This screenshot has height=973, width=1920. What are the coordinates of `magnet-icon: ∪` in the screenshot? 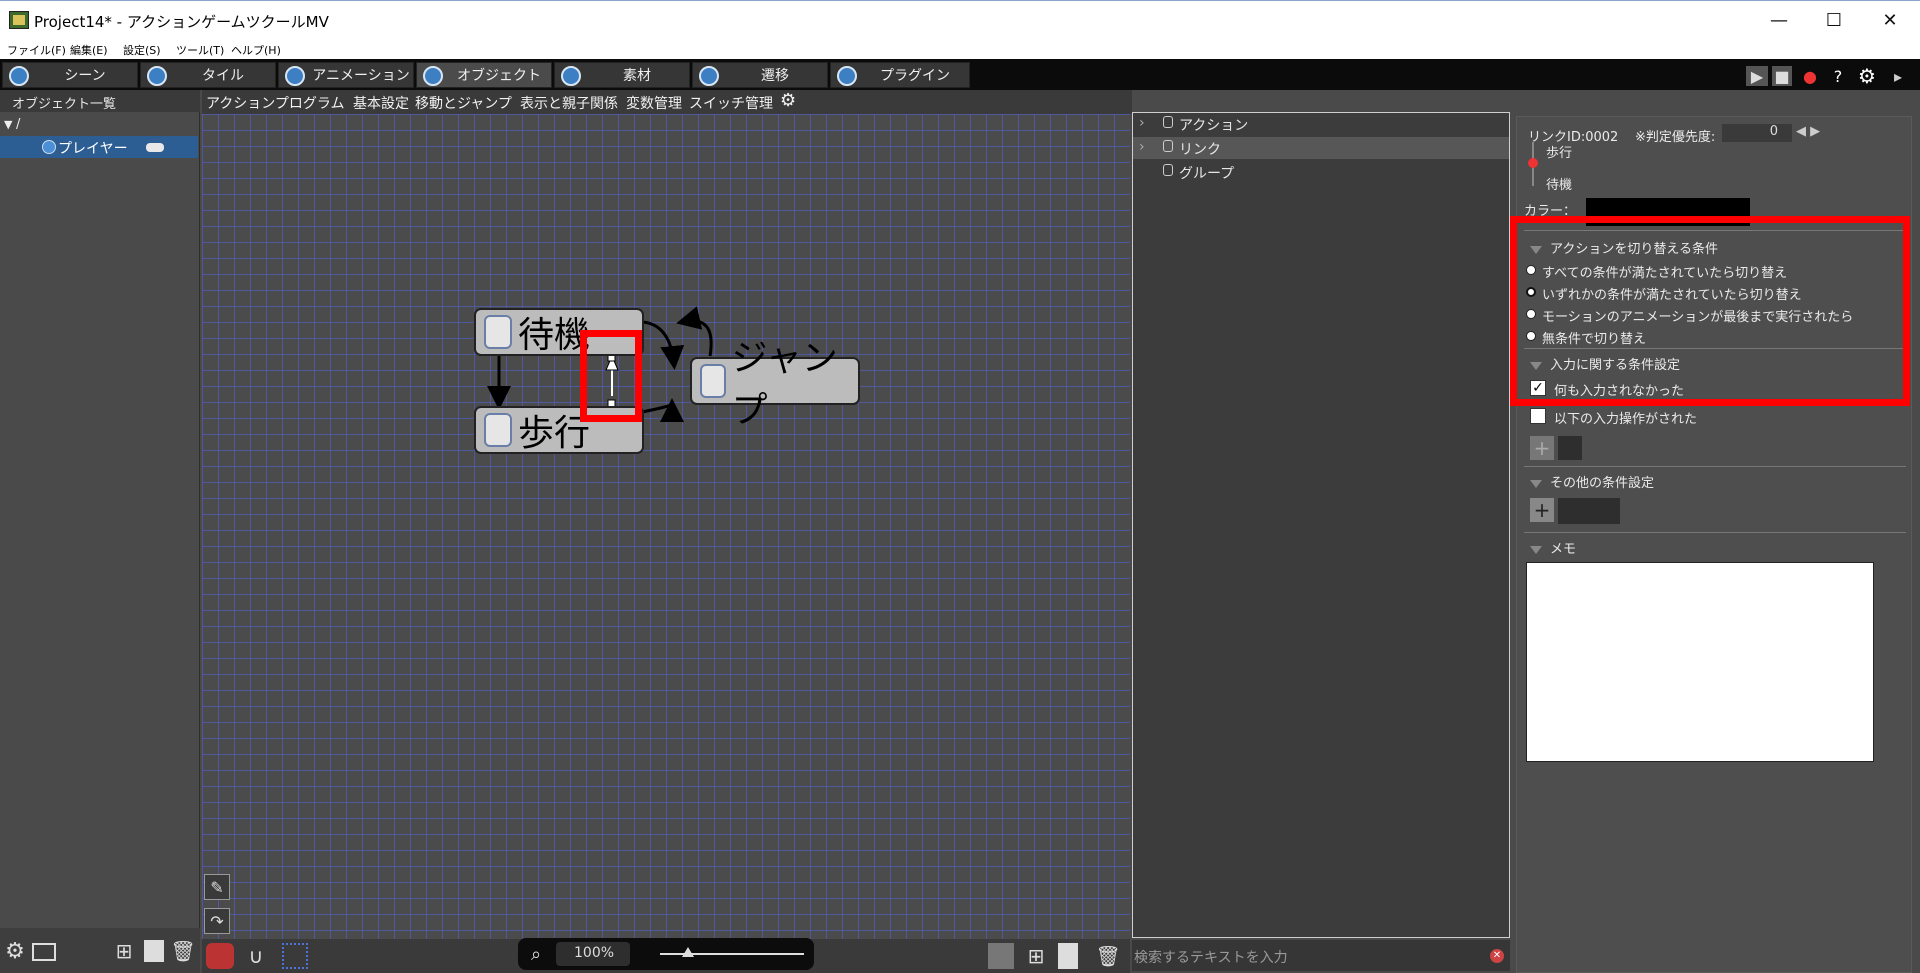 It's located at (256, 956).